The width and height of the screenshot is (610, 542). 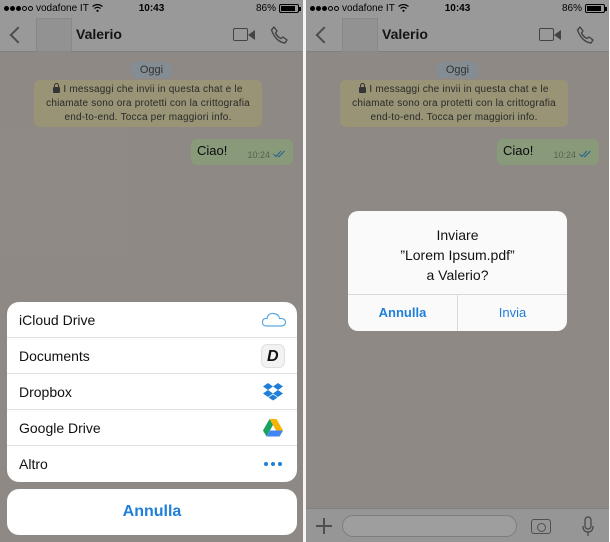 What do you see at coordinates (273, 392) in the screenshot?
I see `dropbox-icon` at bounding box center [273, 392].